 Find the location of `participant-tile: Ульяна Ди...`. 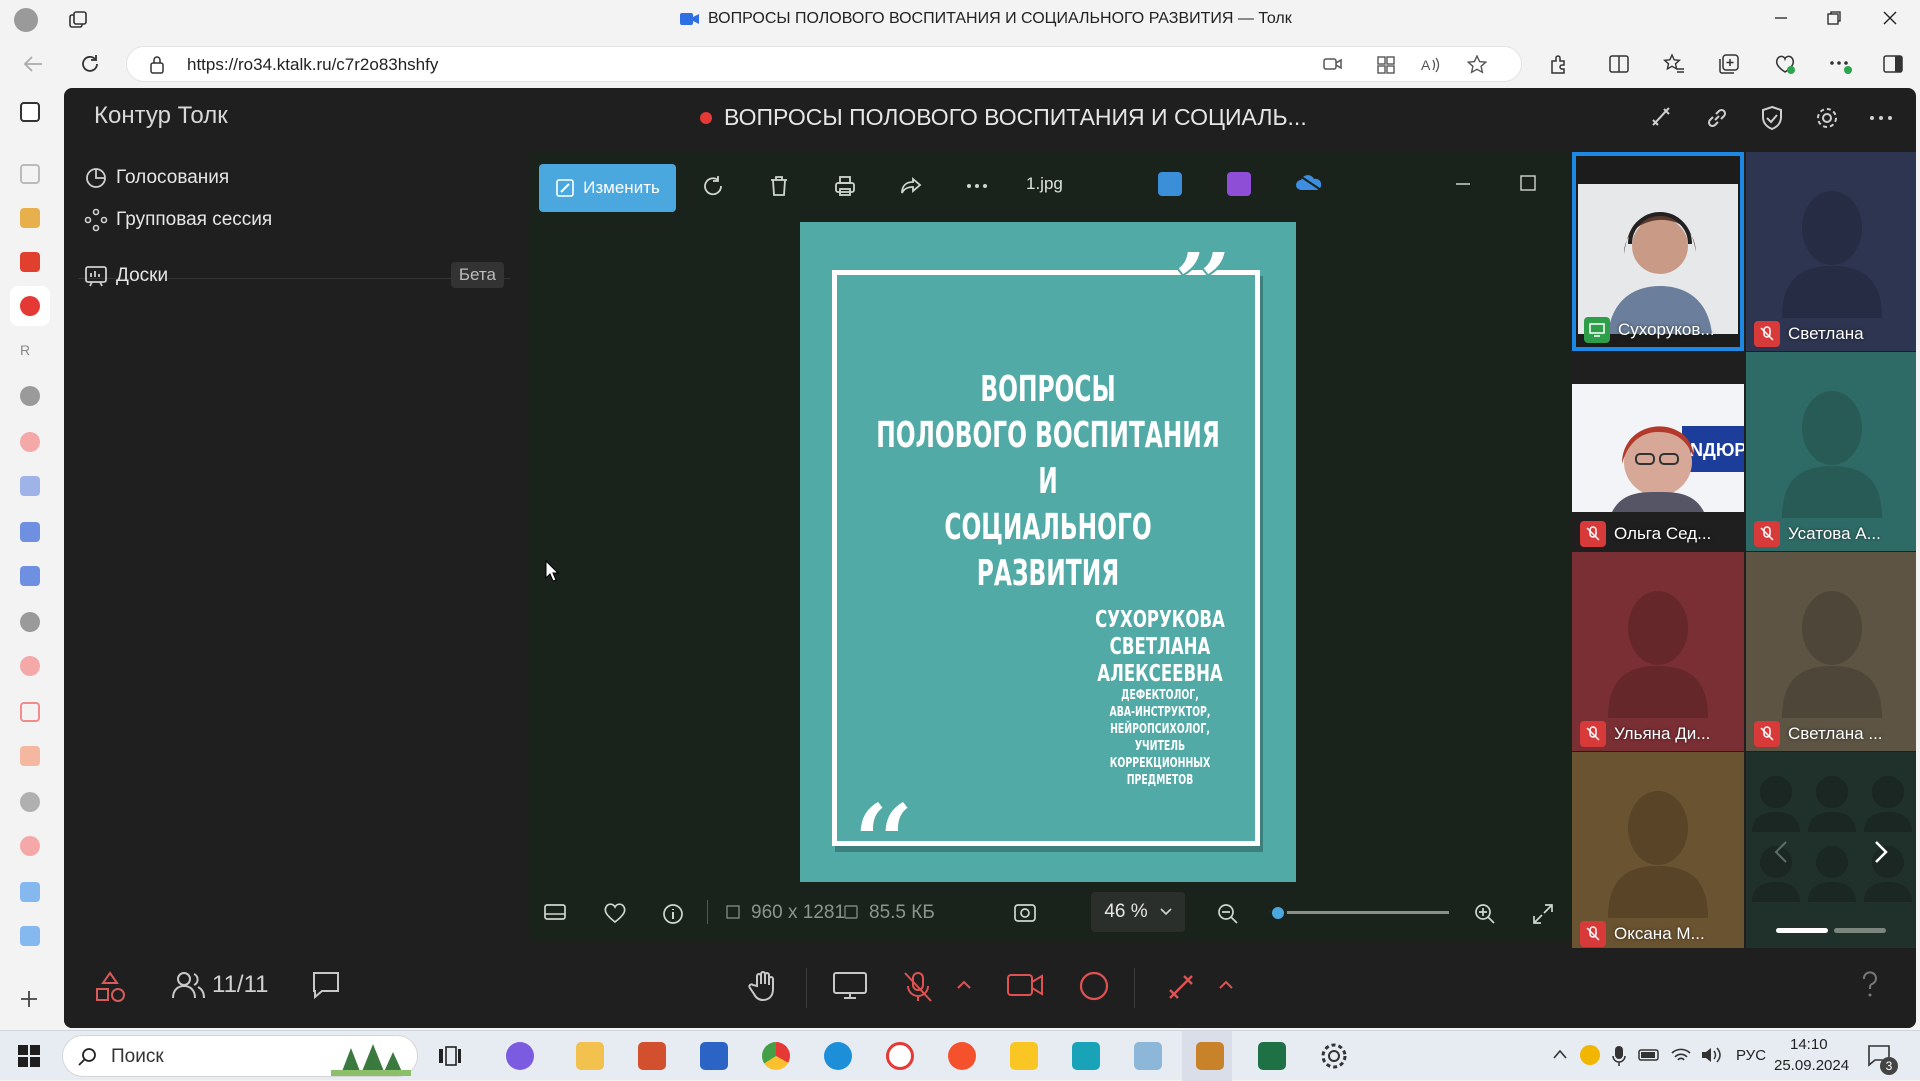

participant-tile: Ульяна Ди... is located at coordinates (1658, 651).